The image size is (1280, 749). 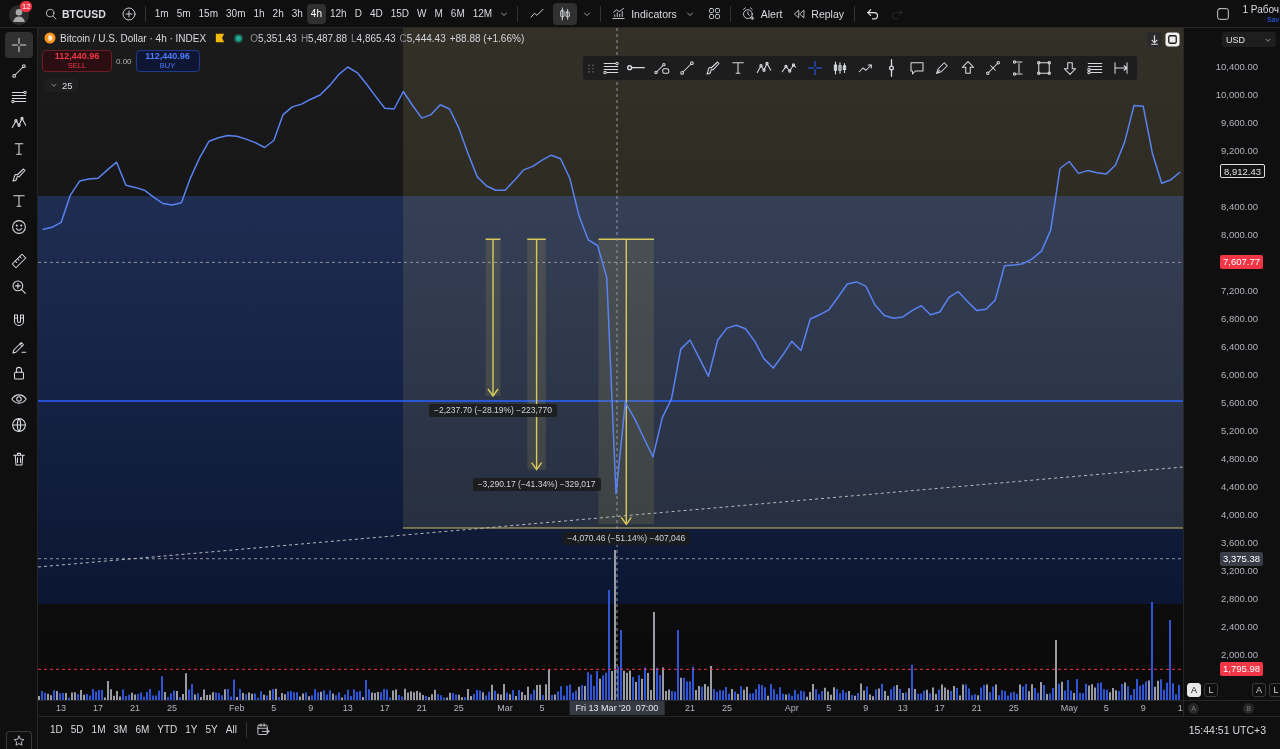 What do you see at coordinates (19, 14) in the screenshot?
I see `avatar-icon` at bounding box center [19, 14].